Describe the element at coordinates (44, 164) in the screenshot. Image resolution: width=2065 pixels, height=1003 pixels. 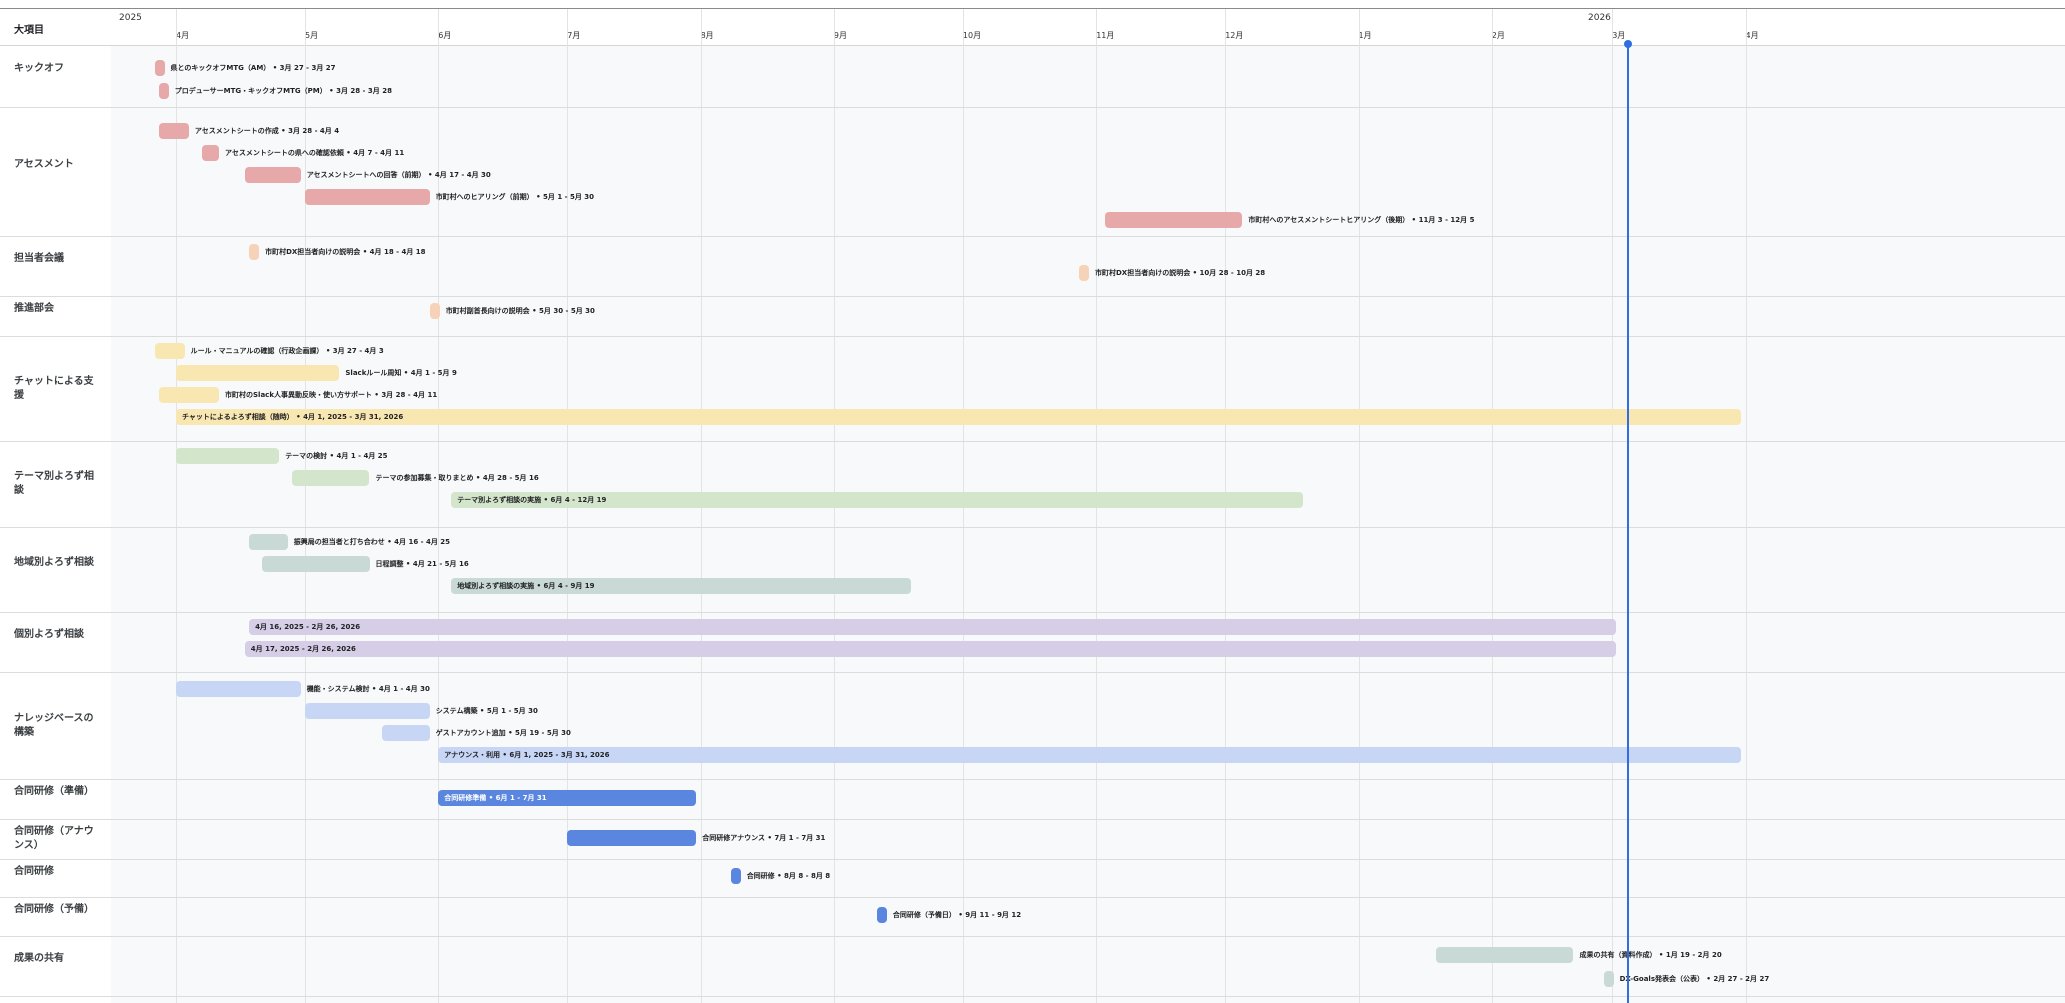
I see `group-label: アセスメント` at that location.